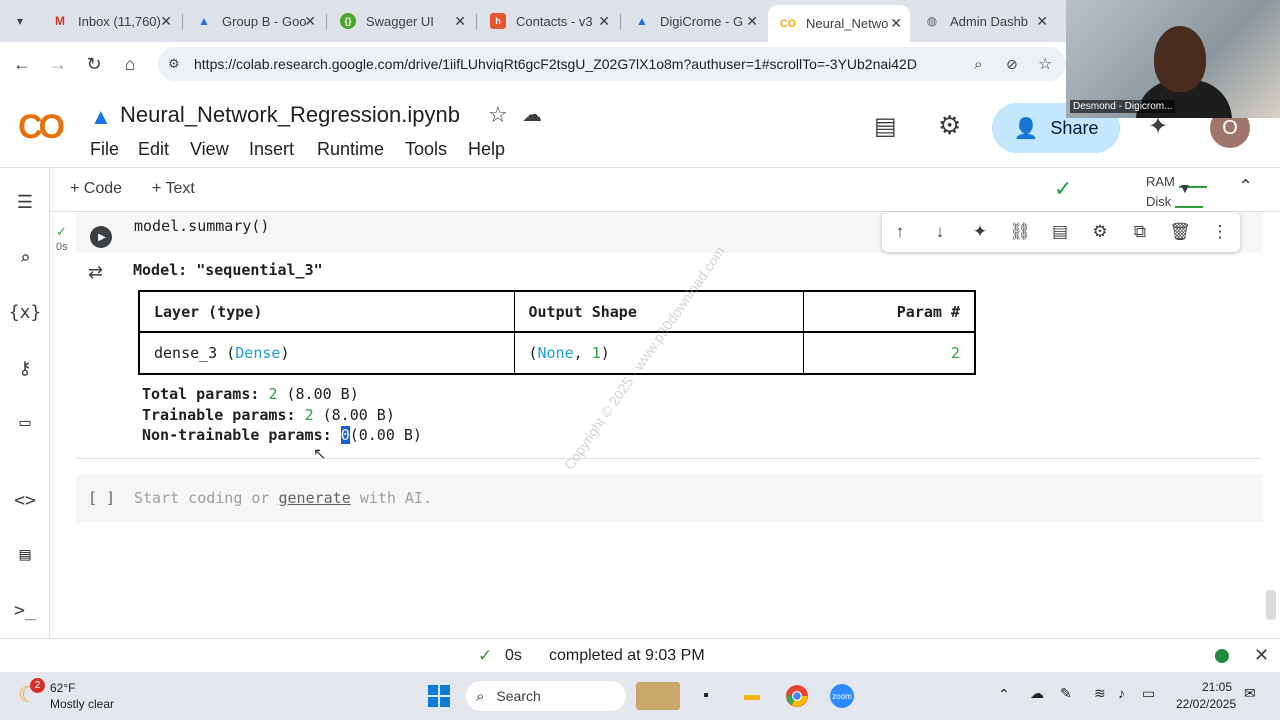  I want to click on tab-title: DigiCrome - G, so click(702, 21).